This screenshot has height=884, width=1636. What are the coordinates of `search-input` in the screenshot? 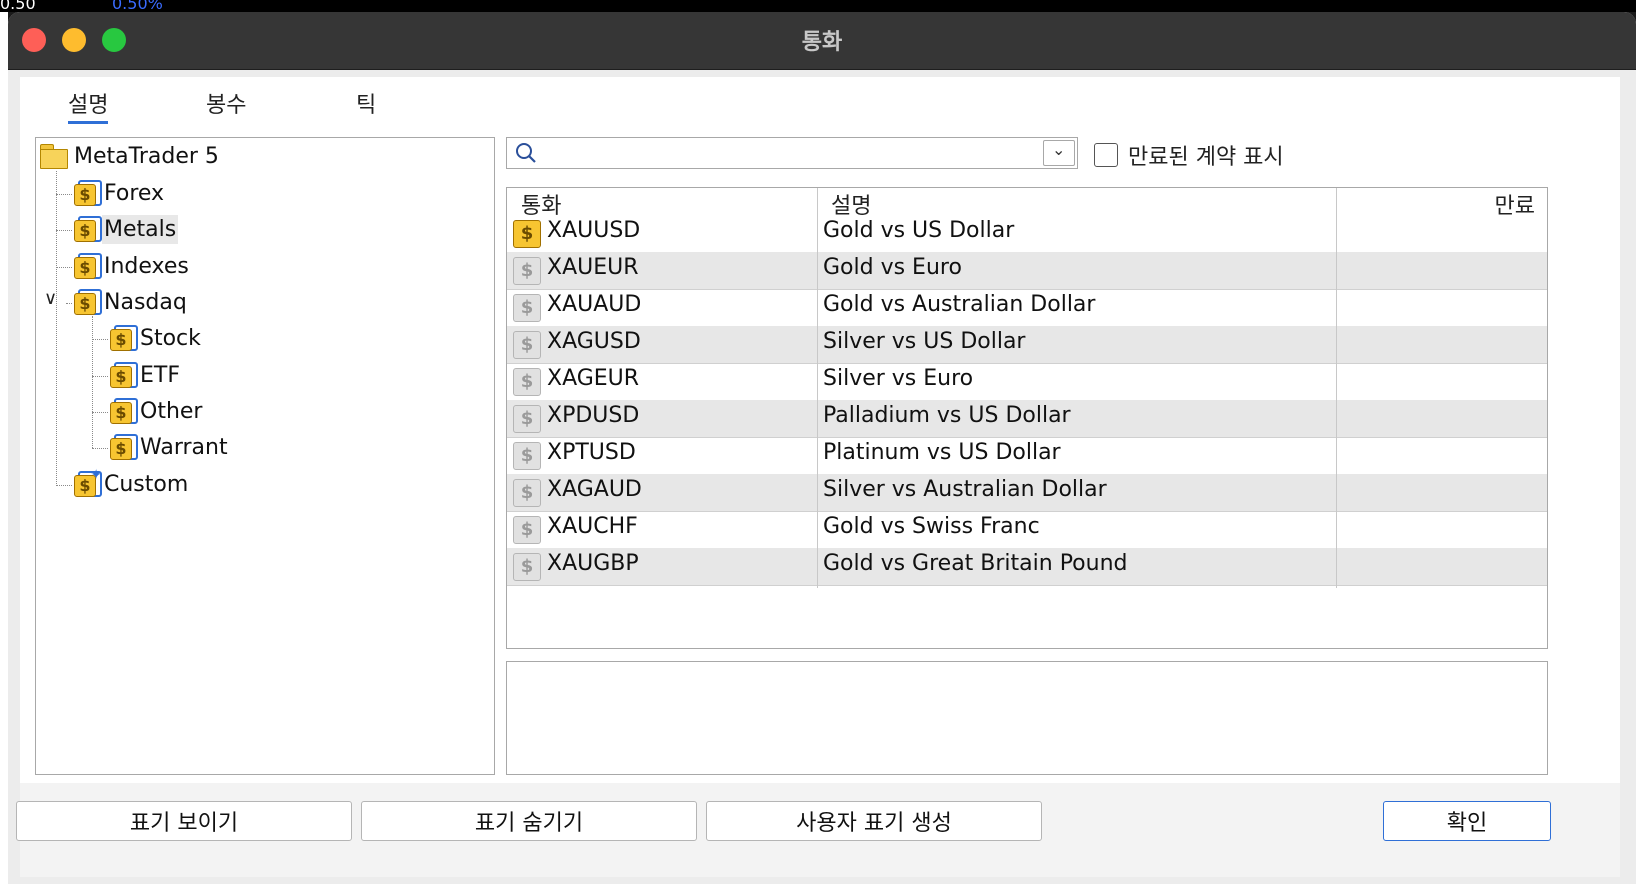 It's located at (790, 153).